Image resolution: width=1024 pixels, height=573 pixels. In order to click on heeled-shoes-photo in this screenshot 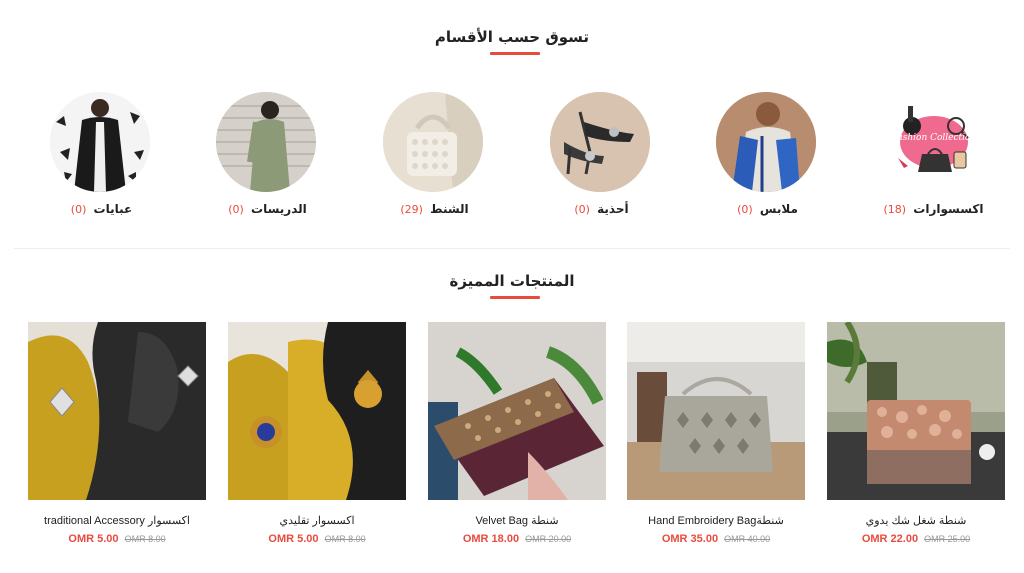, I will do `click(600, 142)`.